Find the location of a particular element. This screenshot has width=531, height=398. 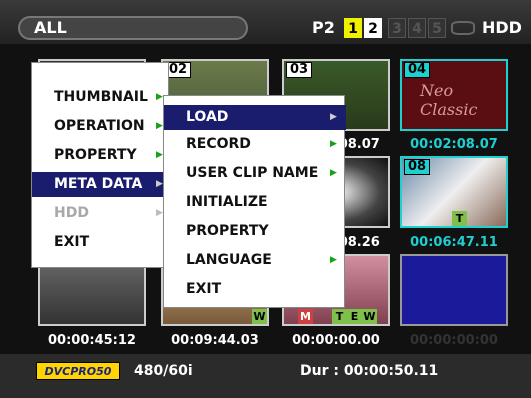

submenu-item-language: LANGUAGE ▶ is located at coordinates (255, 260).